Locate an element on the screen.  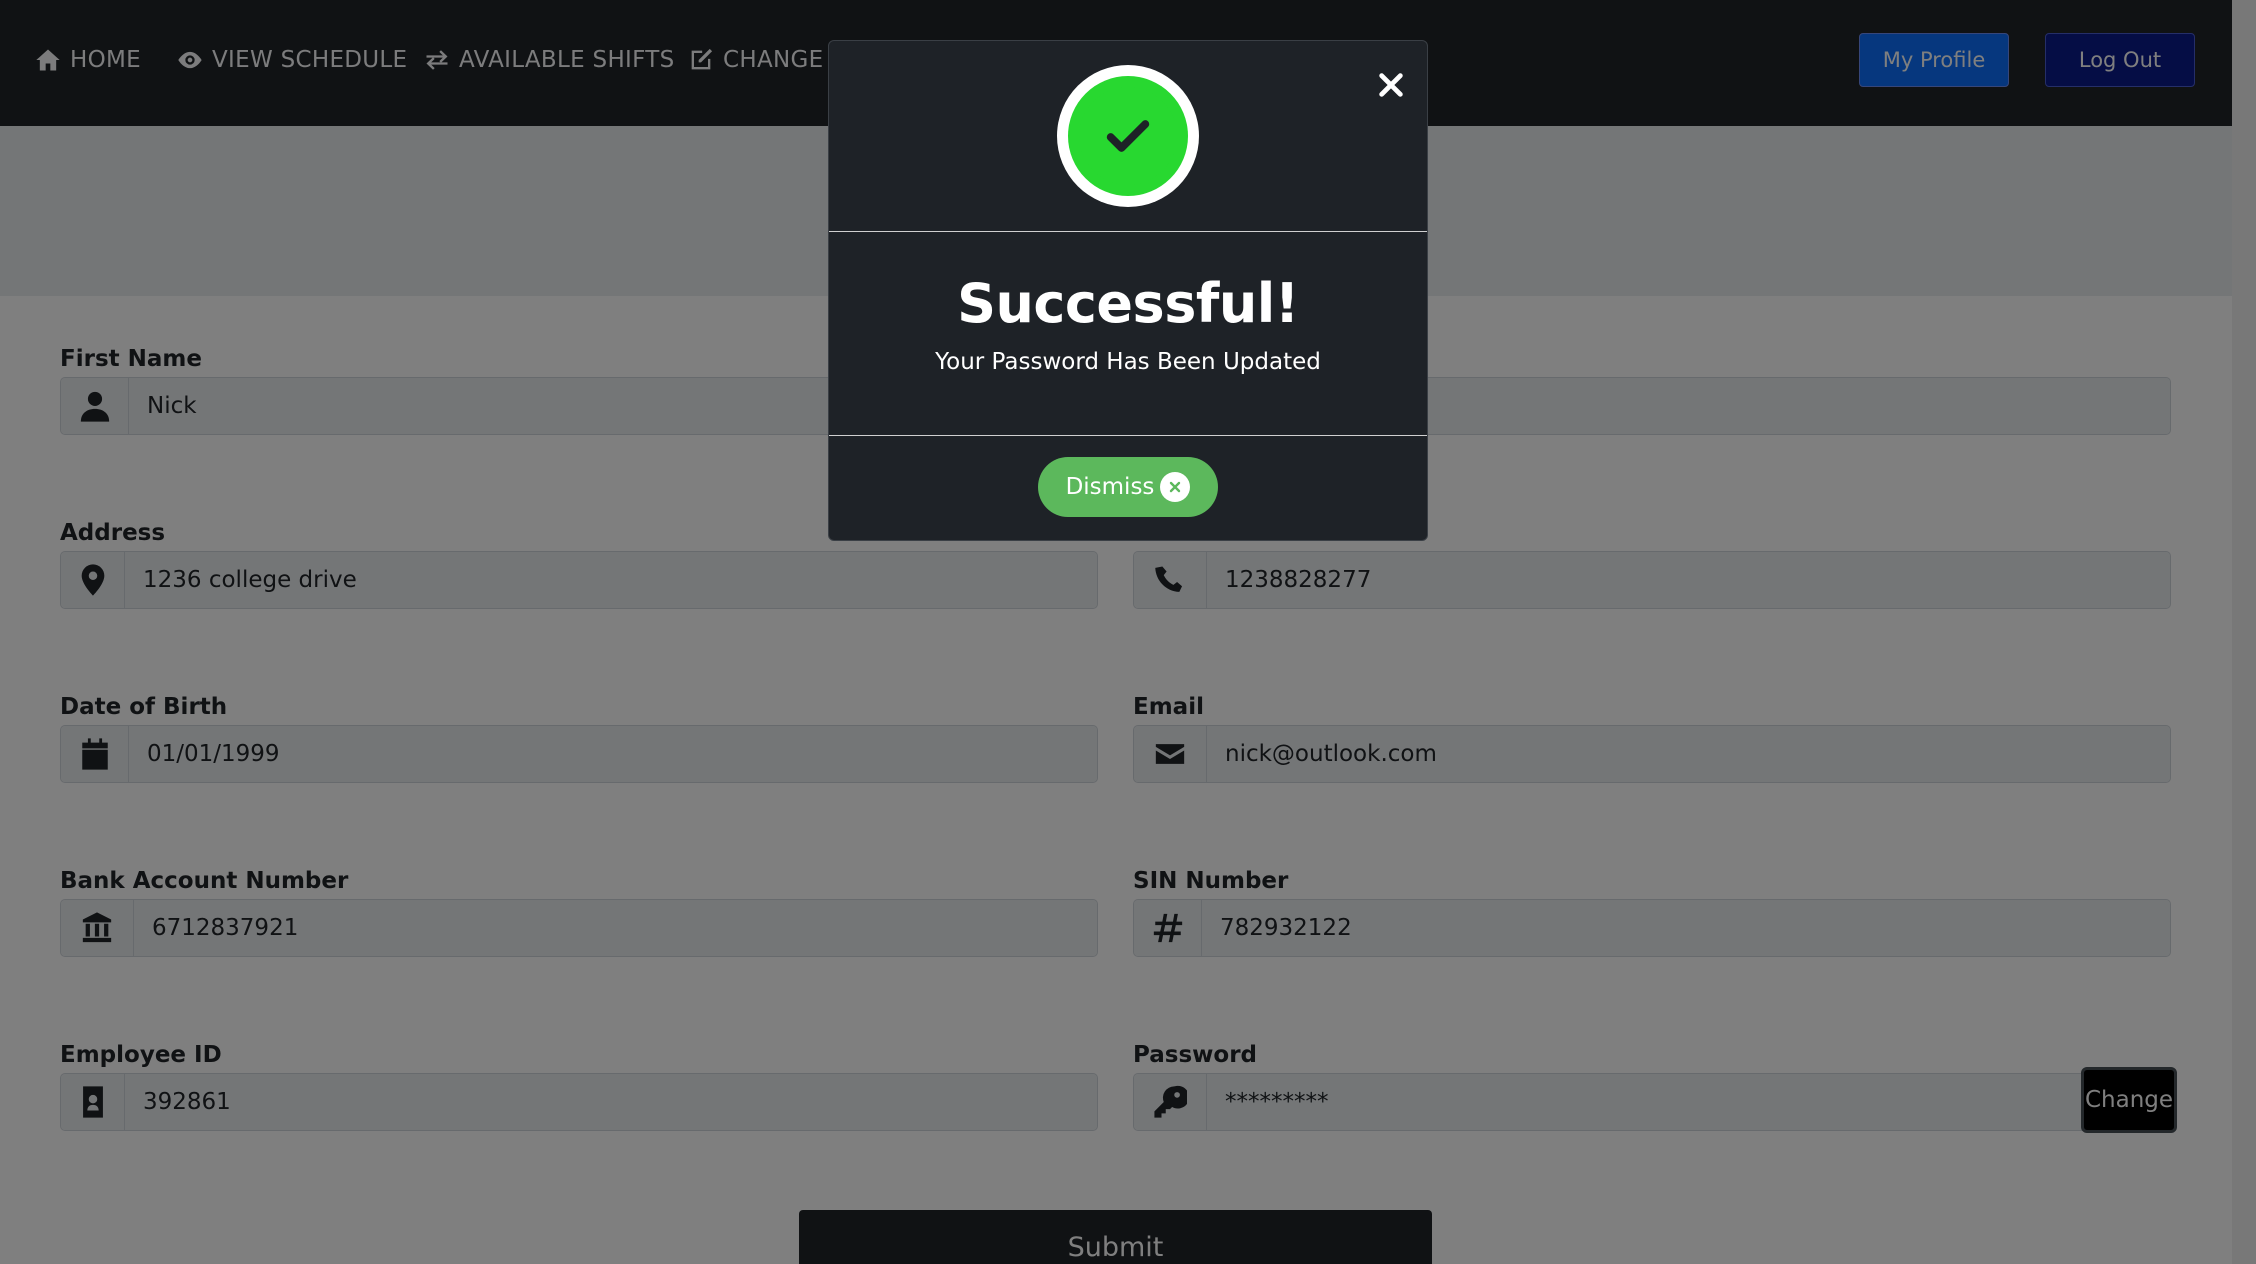
success-check-icon is located at coordinates (1128, 136).